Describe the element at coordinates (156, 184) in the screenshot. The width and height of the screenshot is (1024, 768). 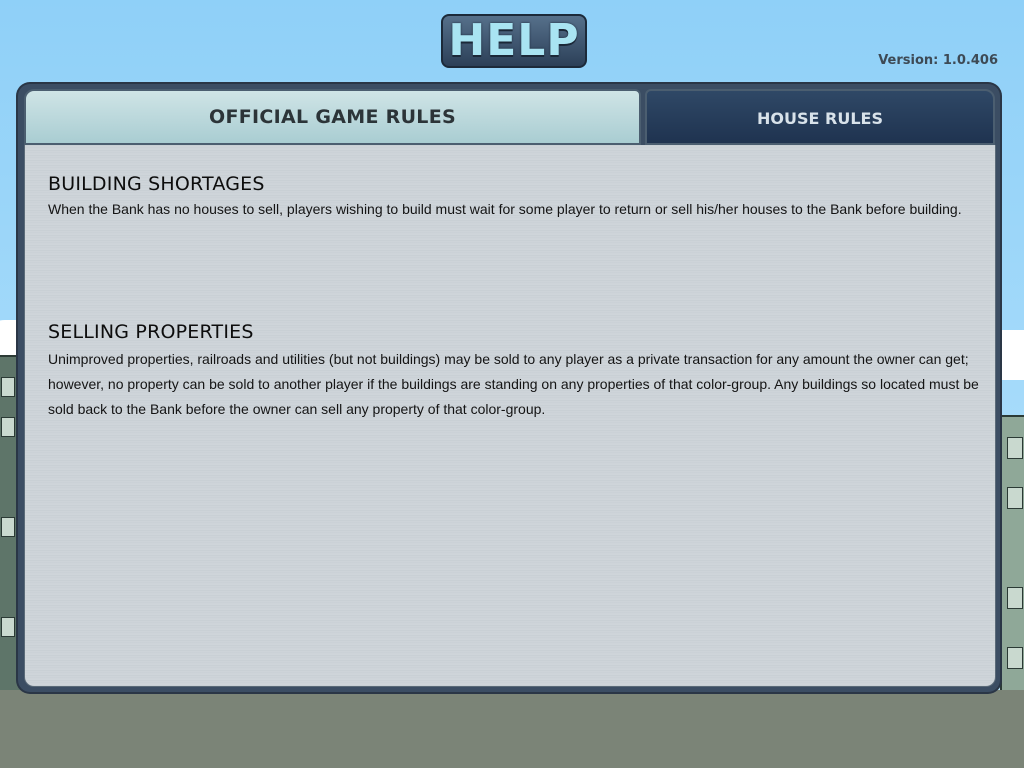
I see `section-heading: BUILDING SHORTAGES` at that location.